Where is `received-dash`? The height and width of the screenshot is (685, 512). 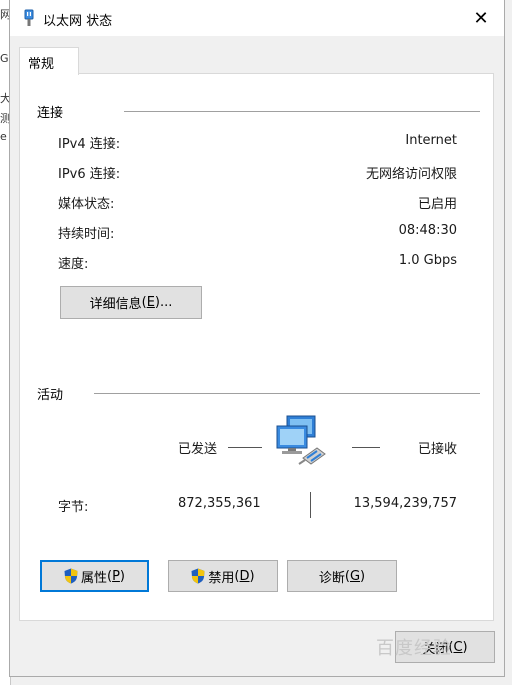 received-dash is located at coordinates (366, 447).